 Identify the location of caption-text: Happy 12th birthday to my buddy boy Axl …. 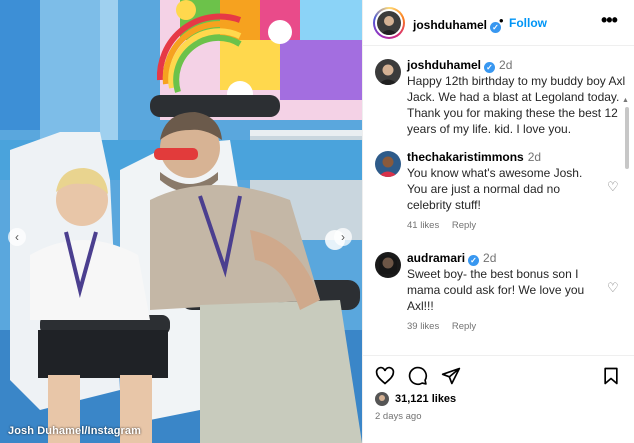
(516, 105).